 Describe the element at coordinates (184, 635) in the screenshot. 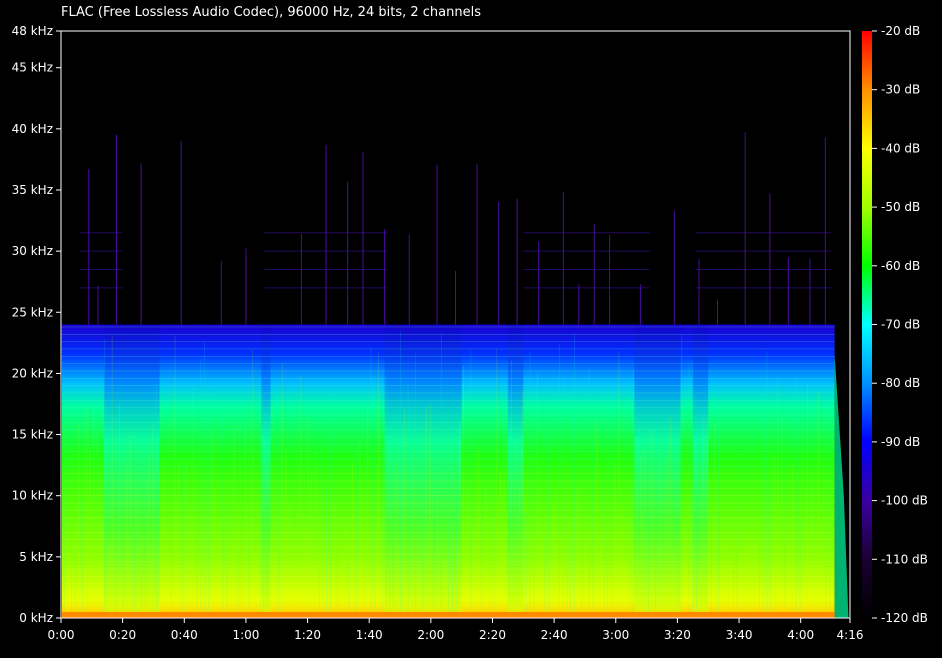

I see `x-tick-label: 0:40` at that location.